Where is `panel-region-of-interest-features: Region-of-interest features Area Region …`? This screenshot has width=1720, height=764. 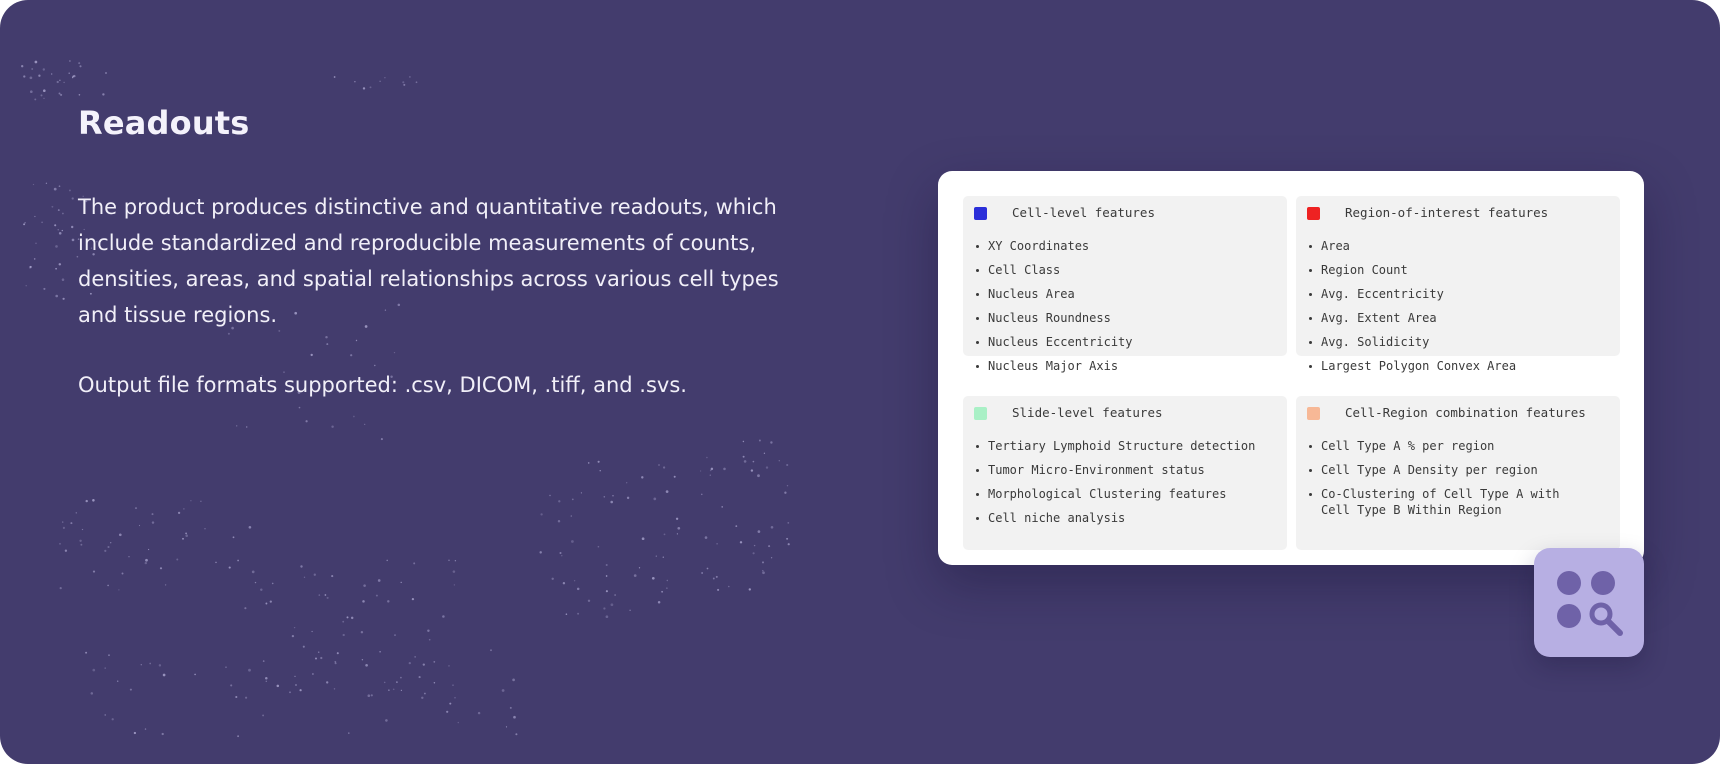
panel-region-of-interest-features: Region-of-interest features Area Region … is located at coordinates (1458, 284).